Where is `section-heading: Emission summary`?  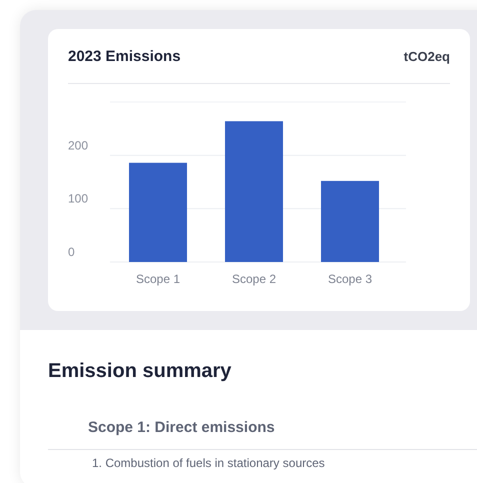
section-heading: Emission summary is located at coordinates (140, 371).